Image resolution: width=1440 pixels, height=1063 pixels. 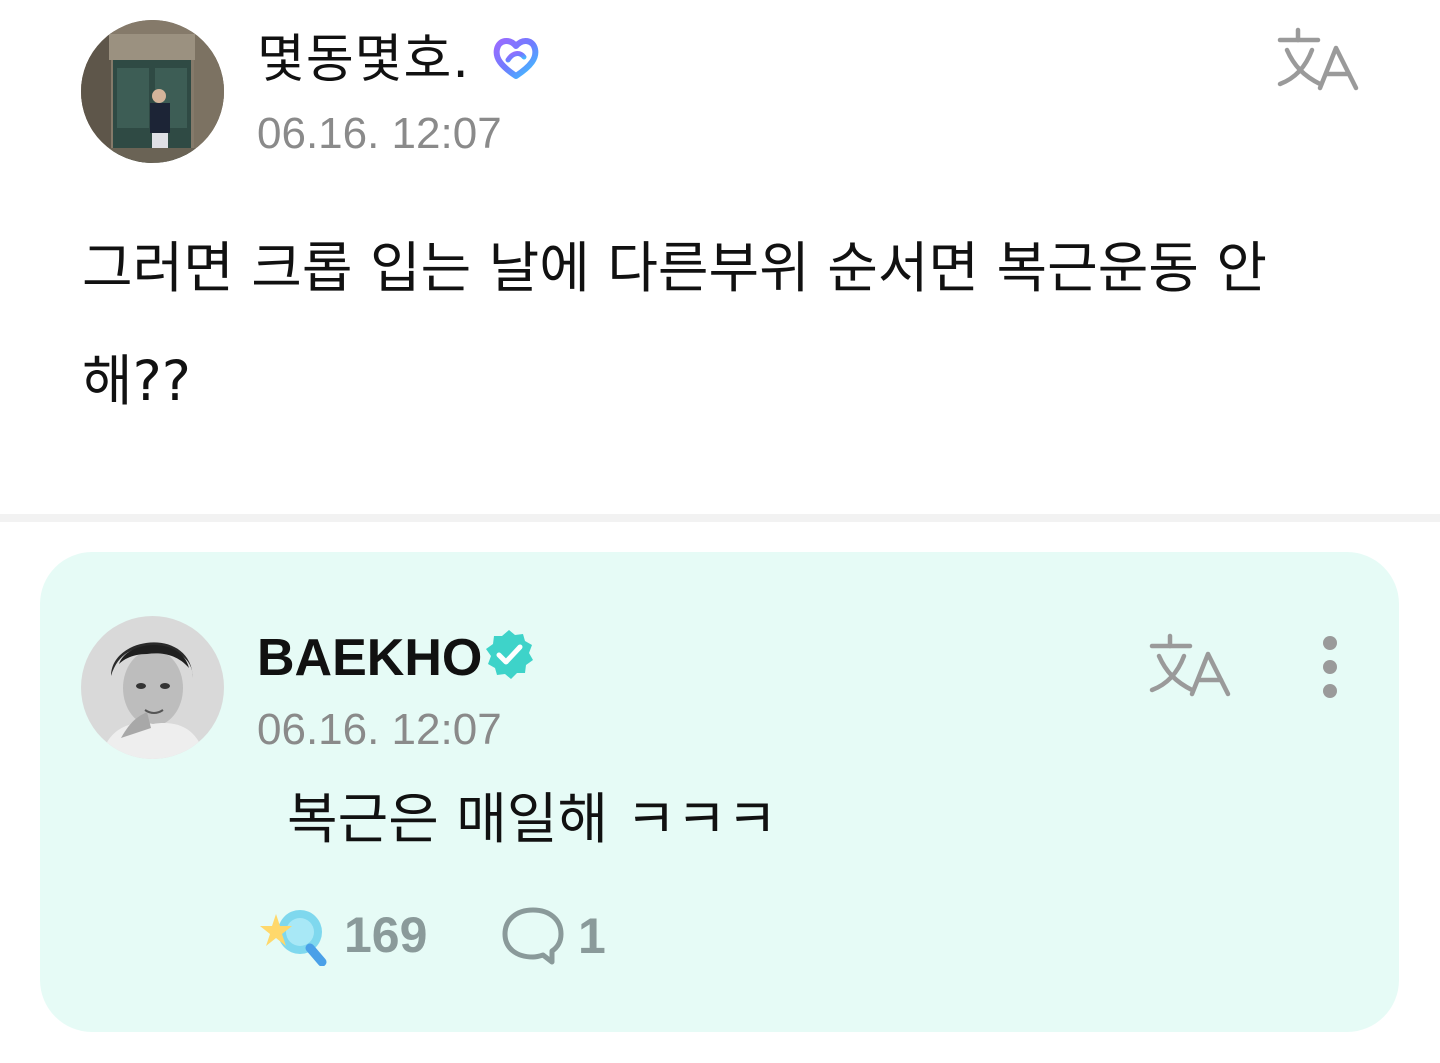 I want to click on artist-reply-body: 복근은 매일해 ㅋㅋㅋ, so click(x=532, y=819).